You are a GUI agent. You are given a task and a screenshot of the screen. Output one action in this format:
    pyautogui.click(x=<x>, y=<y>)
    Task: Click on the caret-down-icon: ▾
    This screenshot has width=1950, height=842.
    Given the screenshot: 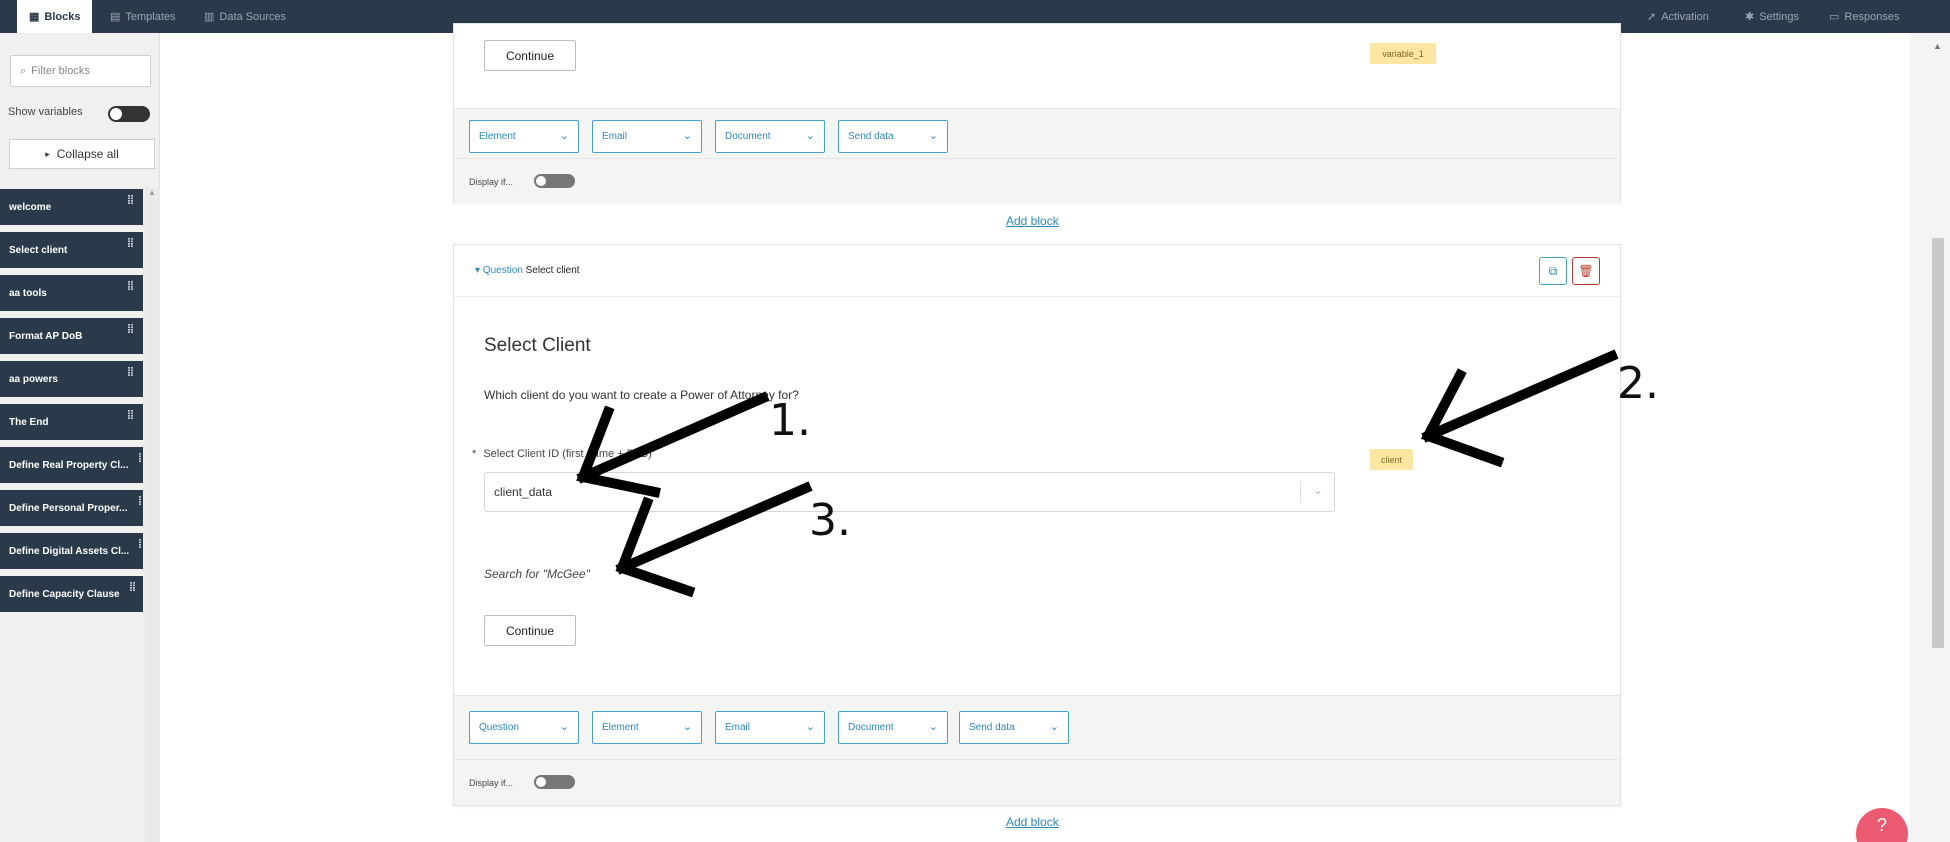 What is the action you would take?
    pyautogui.click(x=478, y=270)
    